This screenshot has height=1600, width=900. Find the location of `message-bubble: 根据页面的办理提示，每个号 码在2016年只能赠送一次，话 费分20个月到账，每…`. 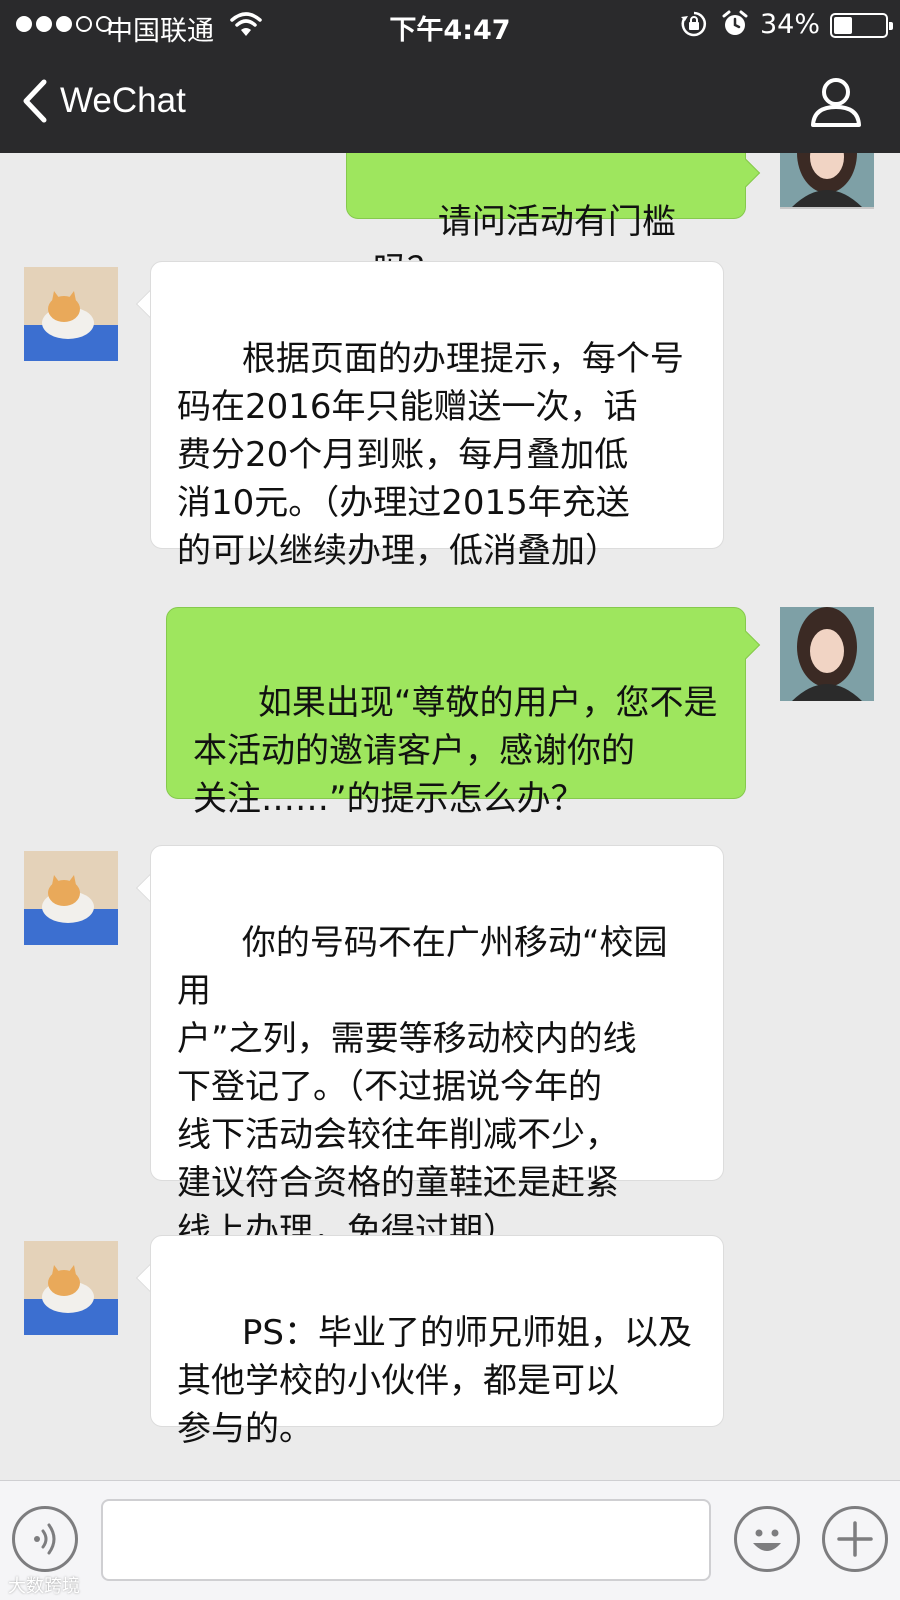

message-bubble: 根据页面的办理提示，每个号 码在2016年只能赠送一次，话 费分20个月到账，每… is located at coordinates (437, 416).